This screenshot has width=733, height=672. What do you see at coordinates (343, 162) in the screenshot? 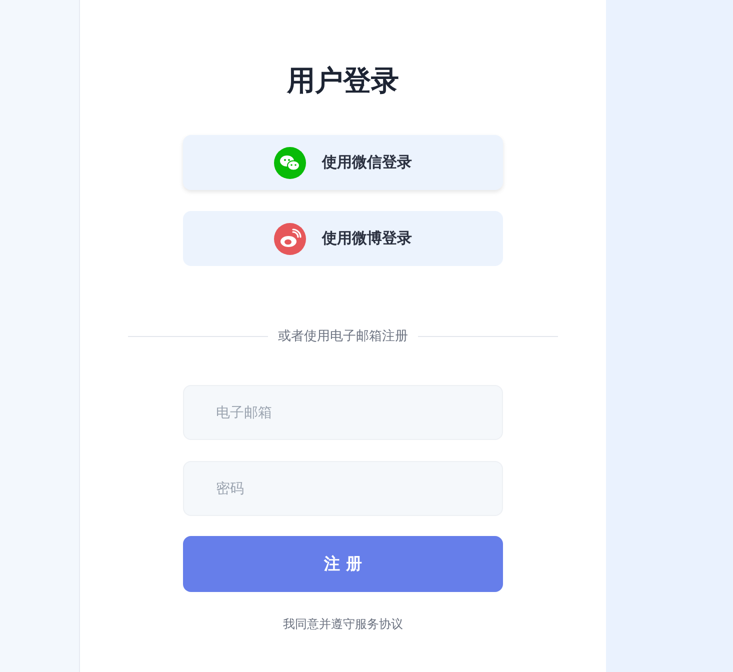
I see `wechat-login-button: 使用微信登录` at bounding box center [343, 162].